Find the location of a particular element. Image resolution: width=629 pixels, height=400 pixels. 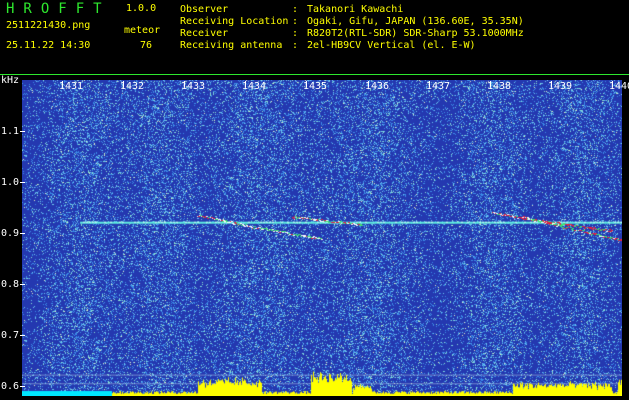

x-tick-label: 1435 is located at coordinates (315, 86).